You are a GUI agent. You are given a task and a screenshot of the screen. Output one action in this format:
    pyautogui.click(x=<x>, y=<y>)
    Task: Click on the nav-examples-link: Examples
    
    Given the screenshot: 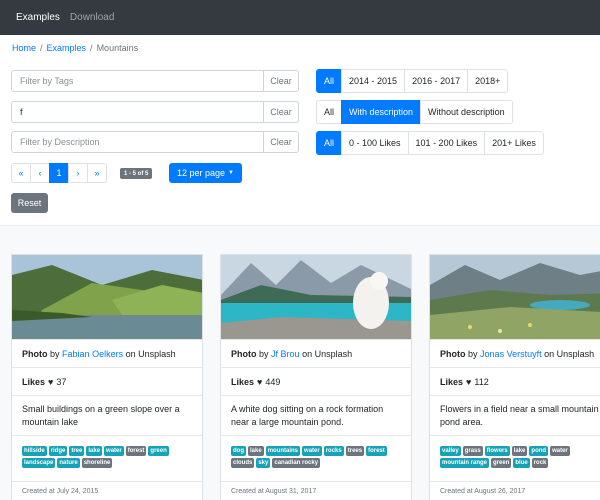 What is the action you would take?
    pyautogui.click(x=38, y=17)
    